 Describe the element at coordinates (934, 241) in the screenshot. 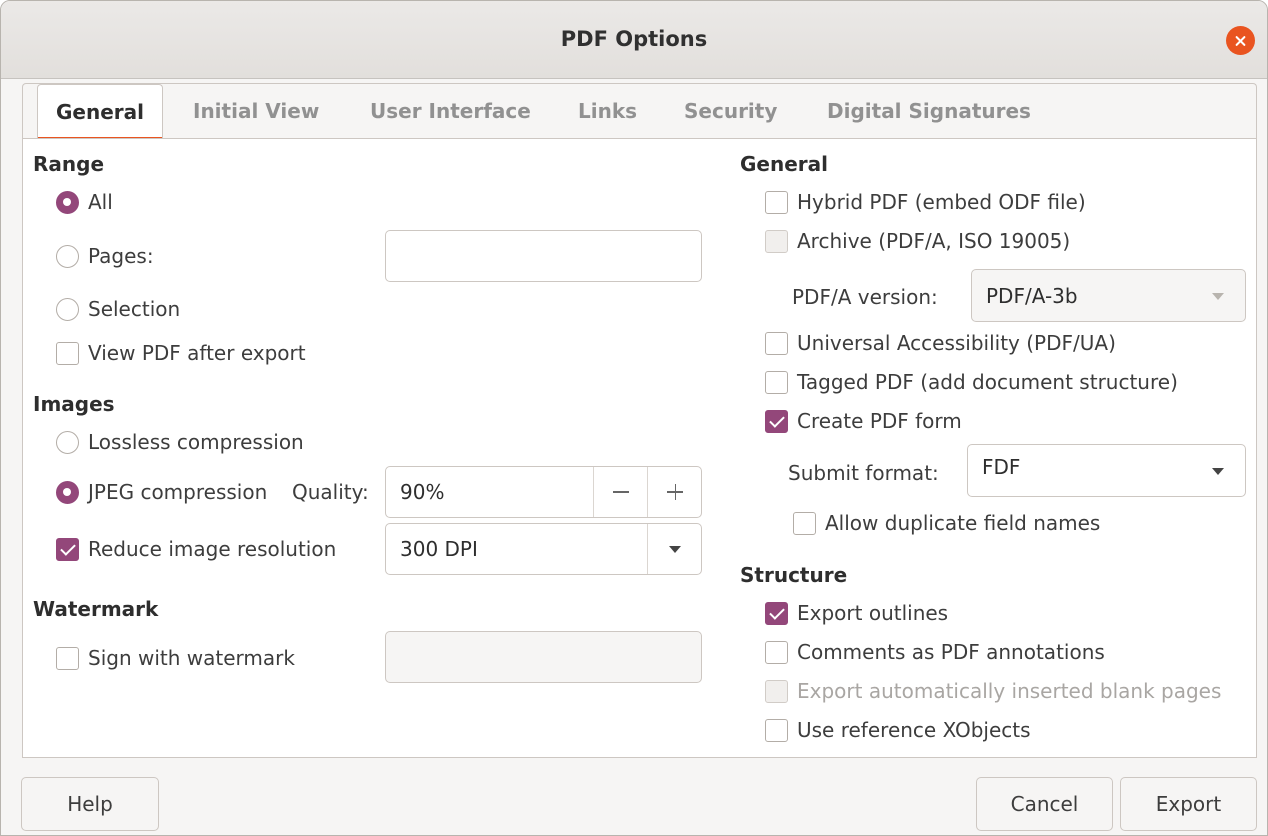

I see `archive-label: Archive (PDF/A, ISO 19005)` at that location.